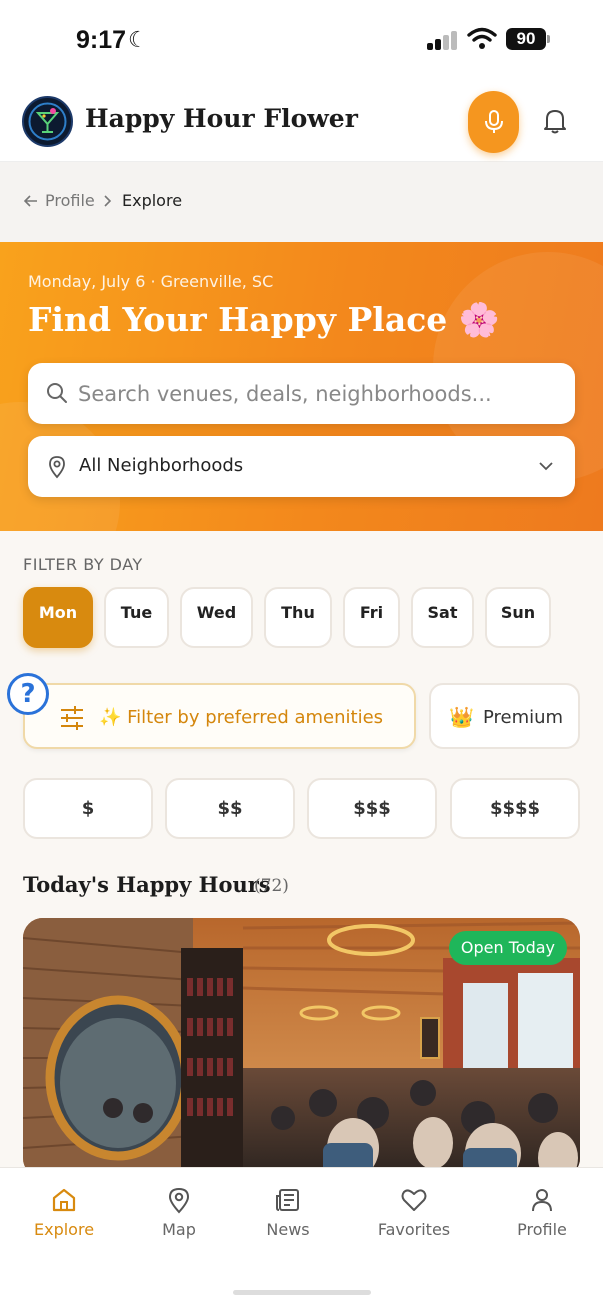 The image size is (603, 1306). What do you see at coordinates (301, 466) in the screenshot?
I see `neighborhood-select: All Neighborhoods` at bounding box center [301, 466].